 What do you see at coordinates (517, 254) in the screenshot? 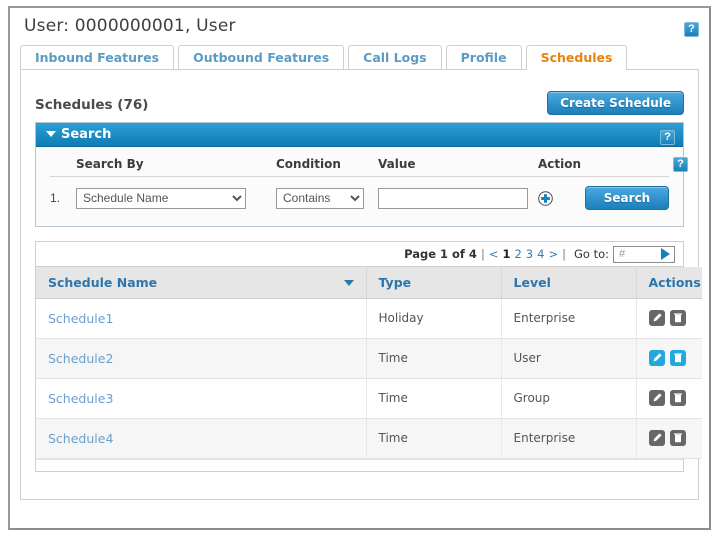
I see `page-number-2: 2` at bounding box center [517, 254].